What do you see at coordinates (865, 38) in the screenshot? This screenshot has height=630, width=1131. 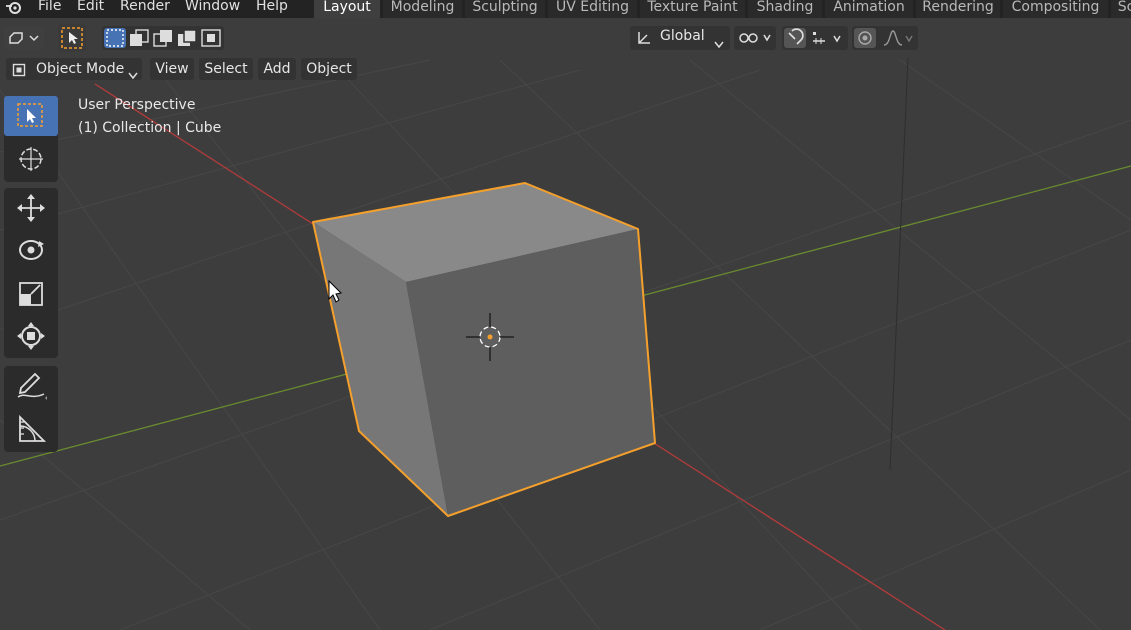 I see `proportional-editing-icon` at bounding box center [865, 38].